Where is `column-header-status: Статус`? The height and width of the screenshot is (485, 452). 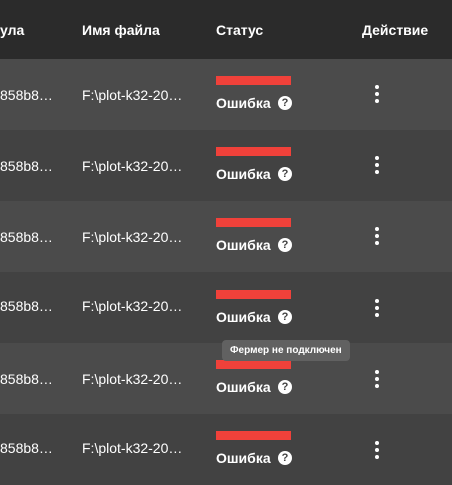
column-header-status: Статус is located at coordinates (239, 30).